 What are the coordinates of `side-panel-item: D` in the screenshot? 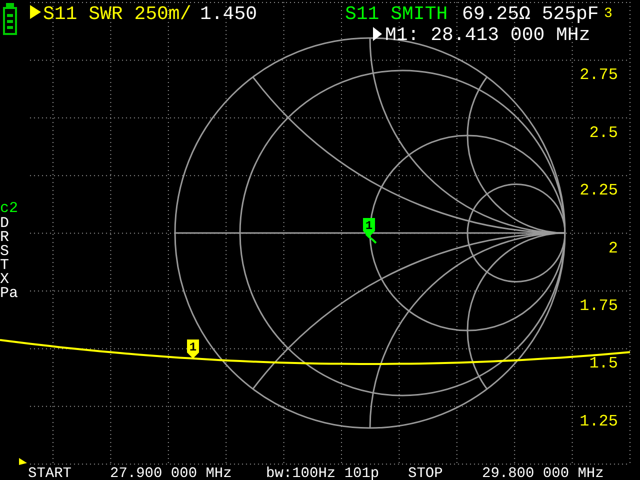 It's located at (5, 223).